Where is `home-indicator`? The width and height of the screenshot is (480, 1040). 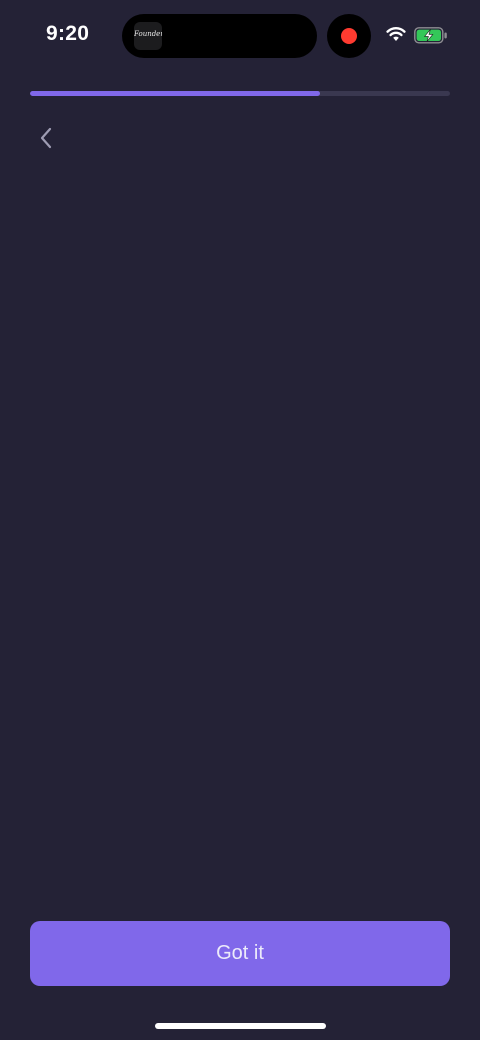
home-indicator is located at coordinates (240, 1026).